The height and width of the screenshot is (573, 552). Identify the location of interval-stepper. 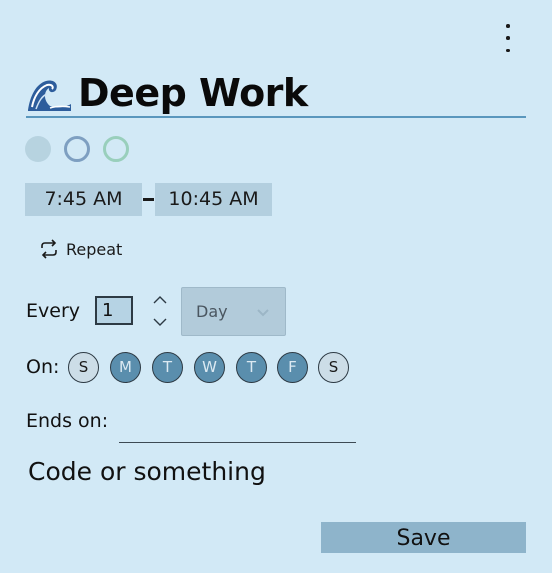
(160, 312).